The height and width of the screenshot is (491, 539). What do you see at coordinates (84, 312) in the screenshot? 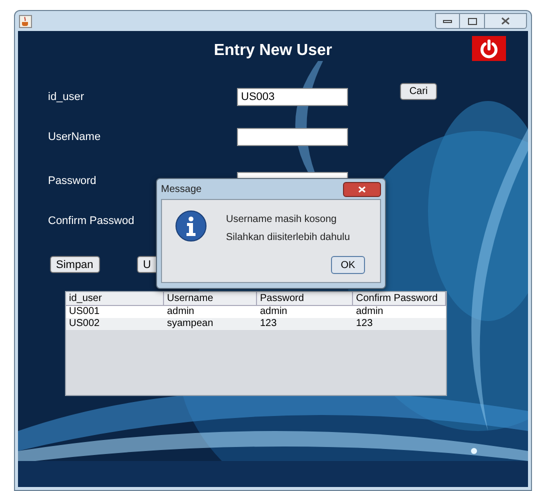
I see `table-cell-text: US001` at bounding box center [84, 312].